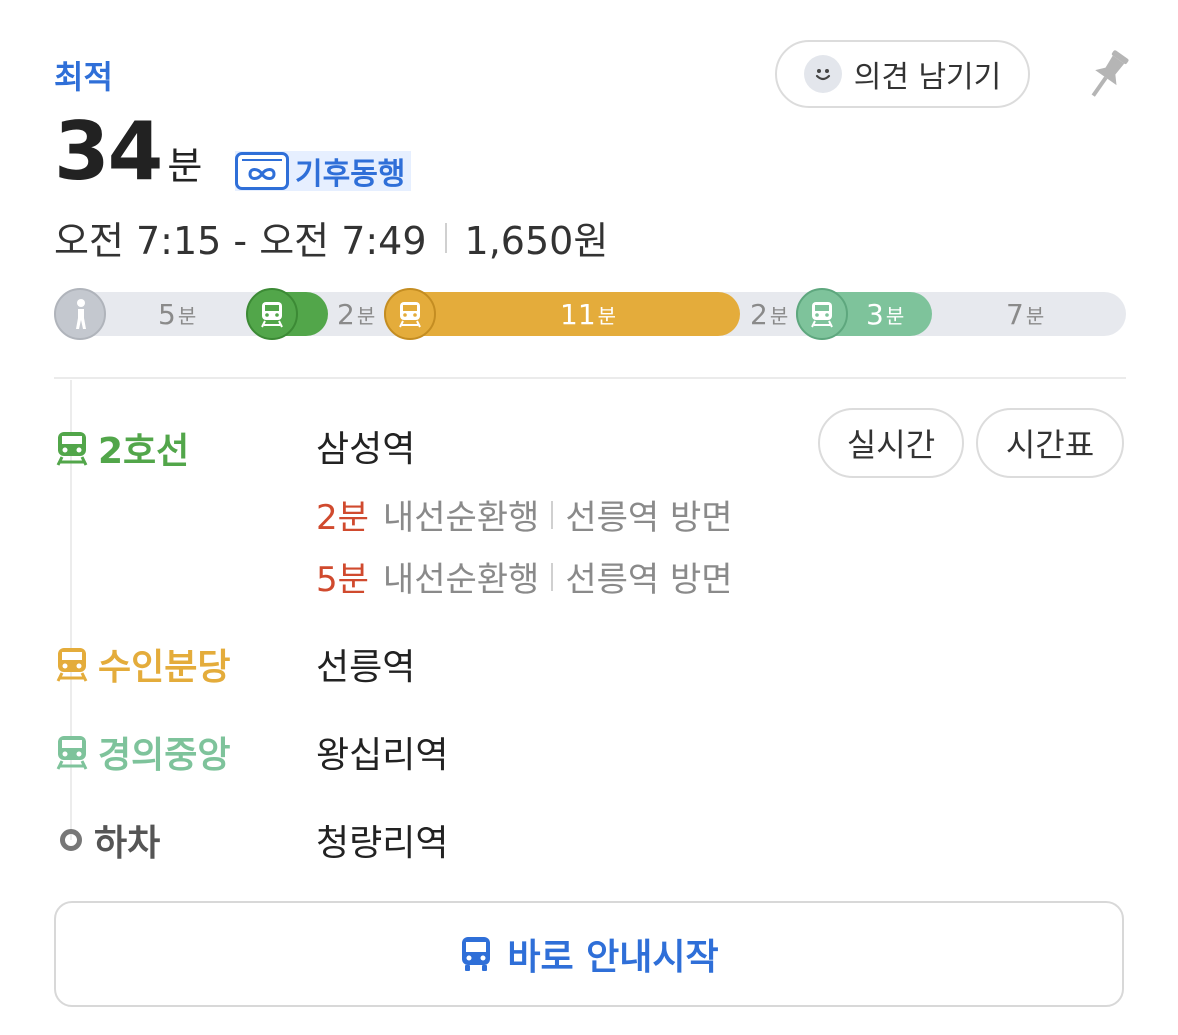  What do you see at coordinates (927, 77) in the screenshot?
I see `feedback-label: 의견 남기기` at bounding box center [927, 77].